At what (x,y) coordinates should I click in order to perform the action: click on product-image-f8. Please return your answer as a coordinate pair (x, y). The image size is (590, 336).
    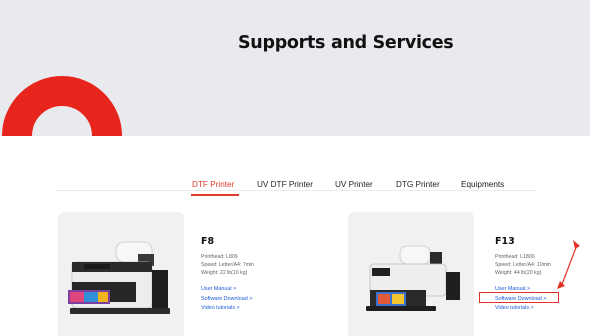
    Looking at the image, I should click on (121, 274).